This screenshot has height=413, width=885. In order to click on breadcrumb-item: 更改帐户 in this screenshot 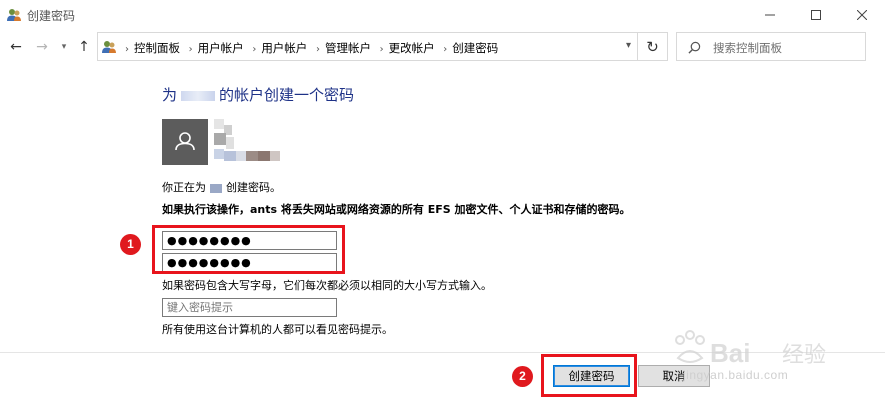, I will do `click(412, 48)`.